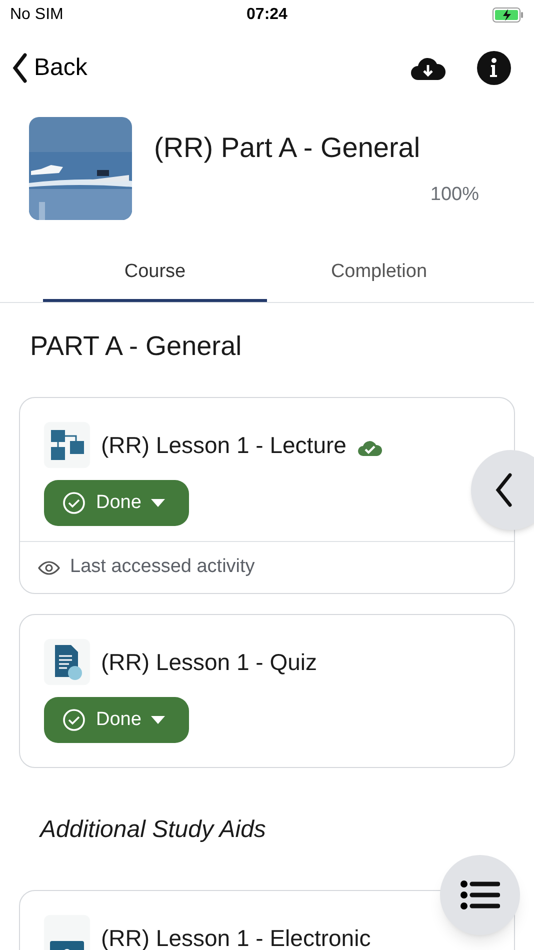  What do you see at coordinates (162, 567) in the screenshot?
I see `last-accessed-label: Last accessed activity` at bounding box center [162, 567].